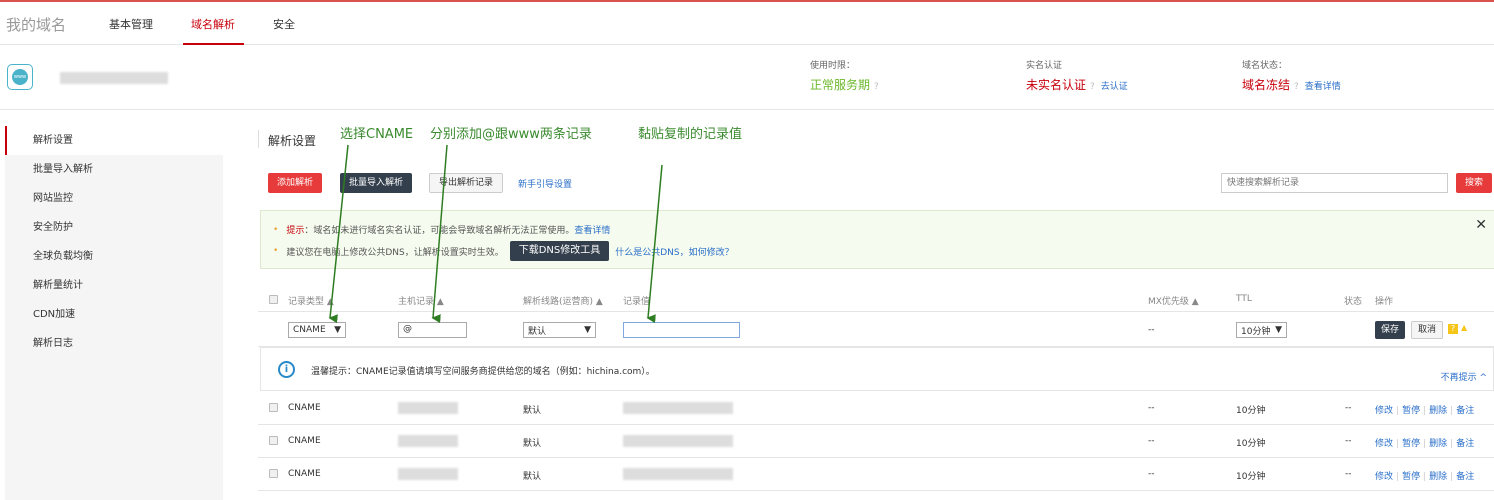 Image resolution: width=1494 pixels, height=500 pixels. Describe the element at coordinates (1427, 330) in the screenshot. I see `cancel-button: 取消` at that location.